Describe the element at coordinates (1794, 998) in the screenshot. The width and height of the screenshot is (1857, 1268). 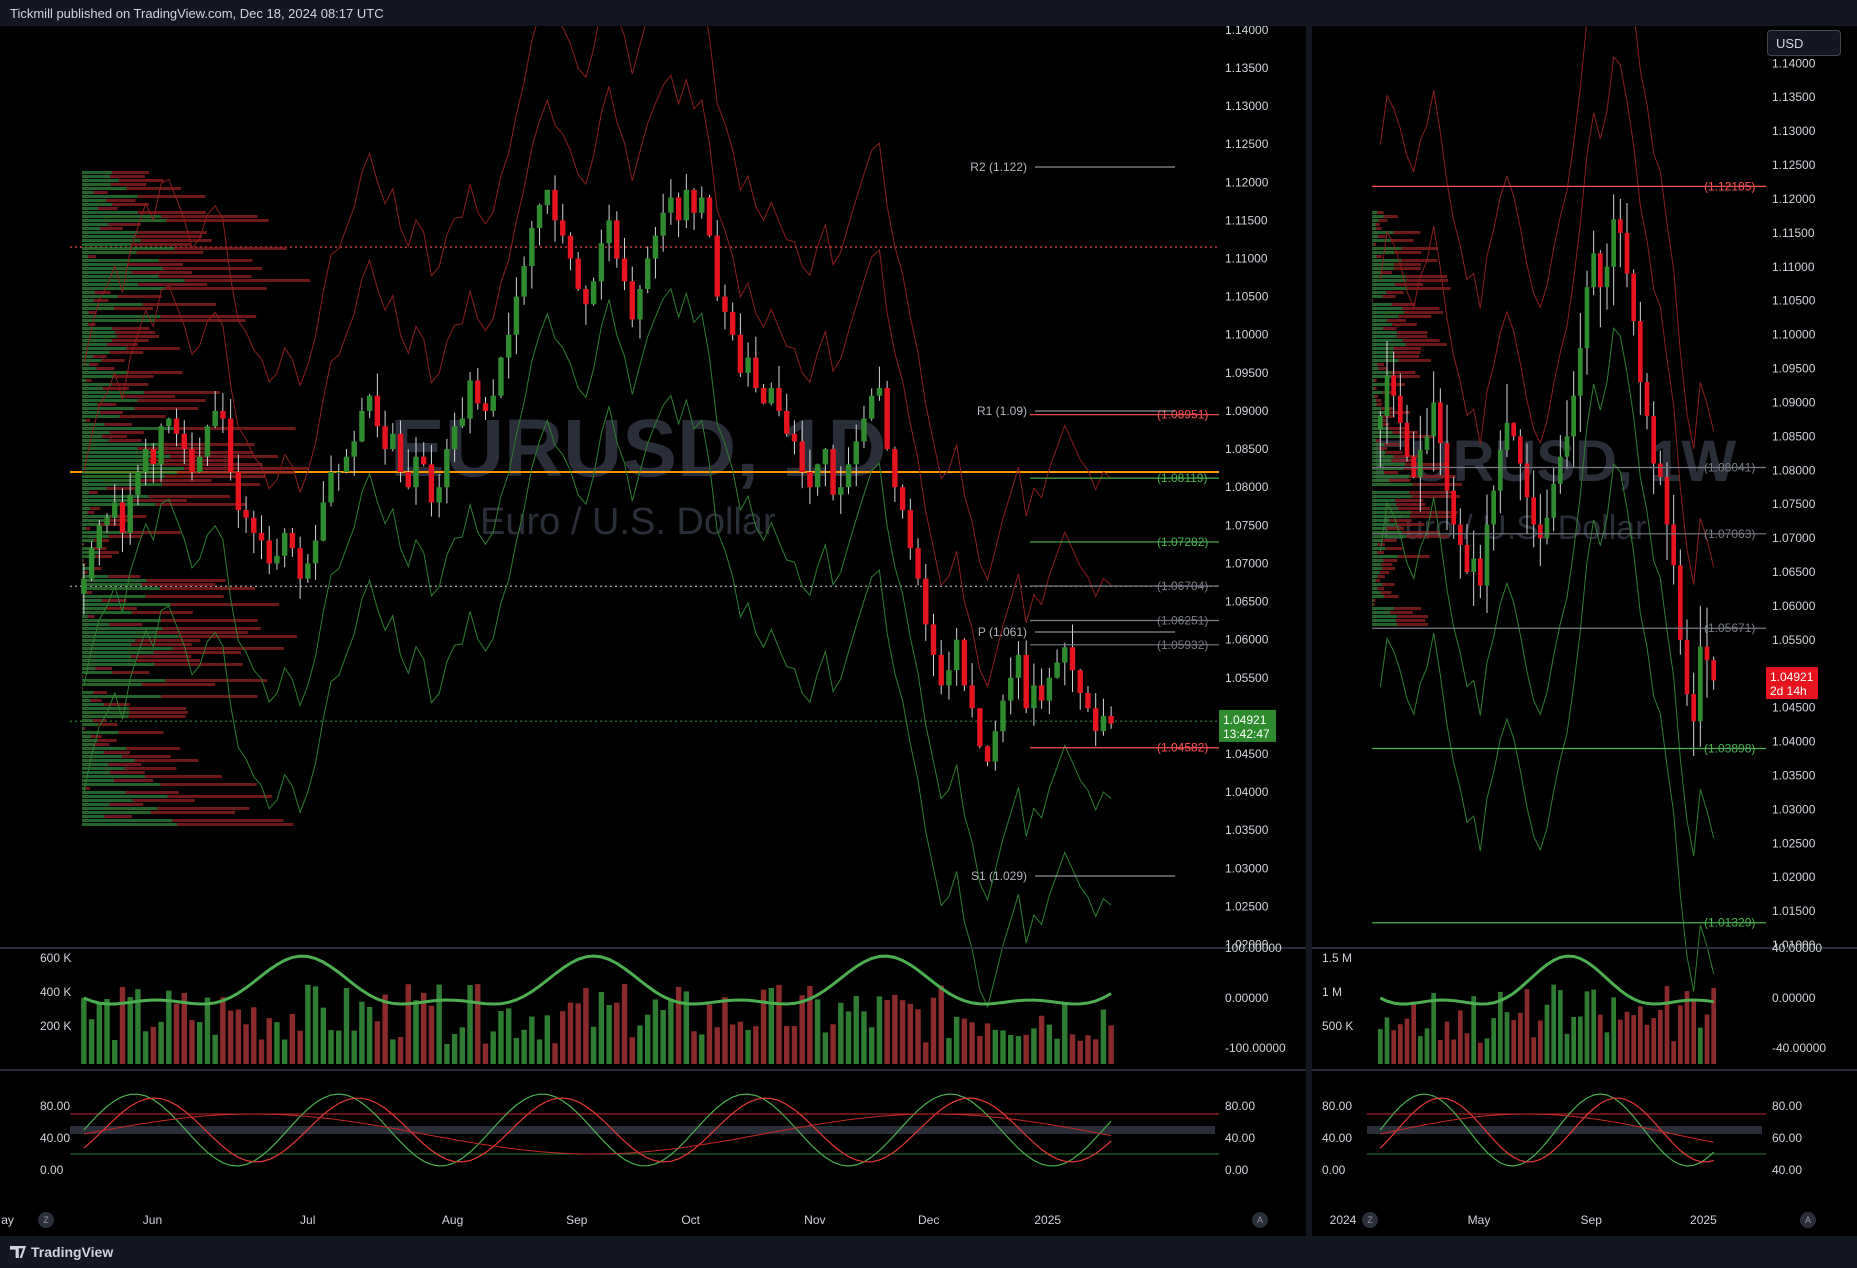
I see `oscillator-axis-label: 0.00000` at that location.